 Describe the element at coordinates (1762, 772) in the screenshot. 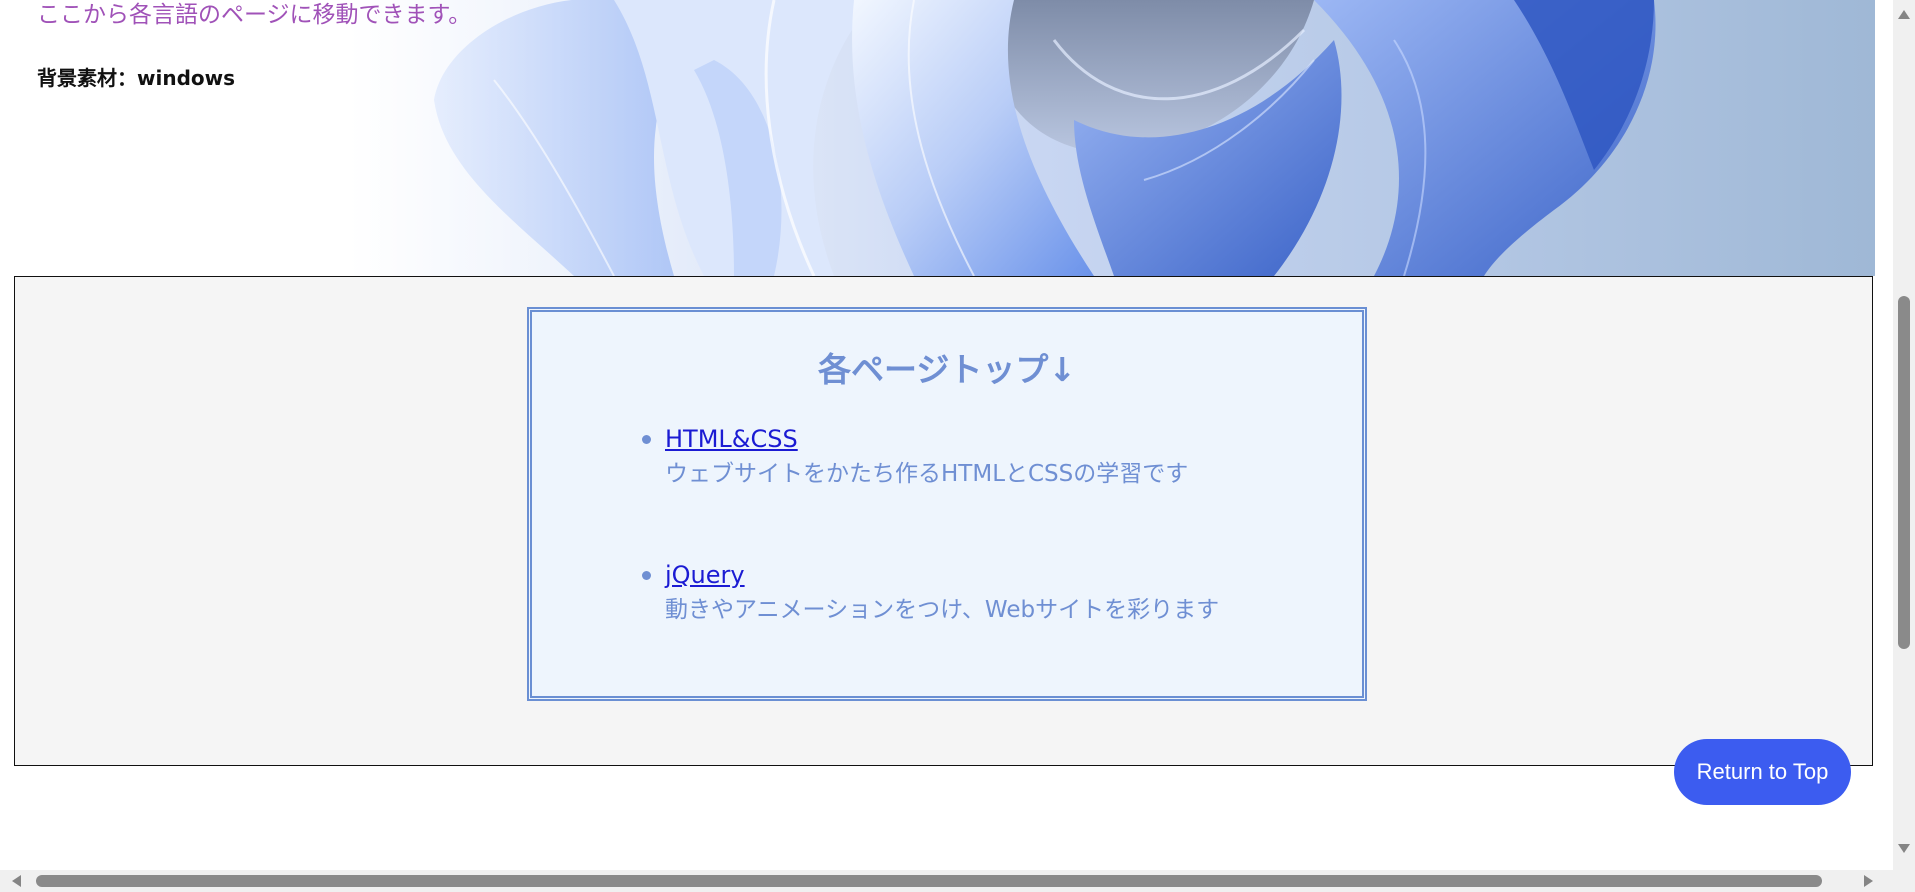

I see `return-to-top-button: Return to Top` at that location.